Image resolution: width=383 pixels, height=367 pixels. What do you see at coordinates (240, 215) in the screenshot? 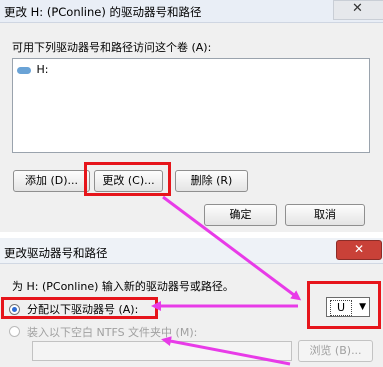
I see `ok-button: 确定` at bounding box center [240, 215].